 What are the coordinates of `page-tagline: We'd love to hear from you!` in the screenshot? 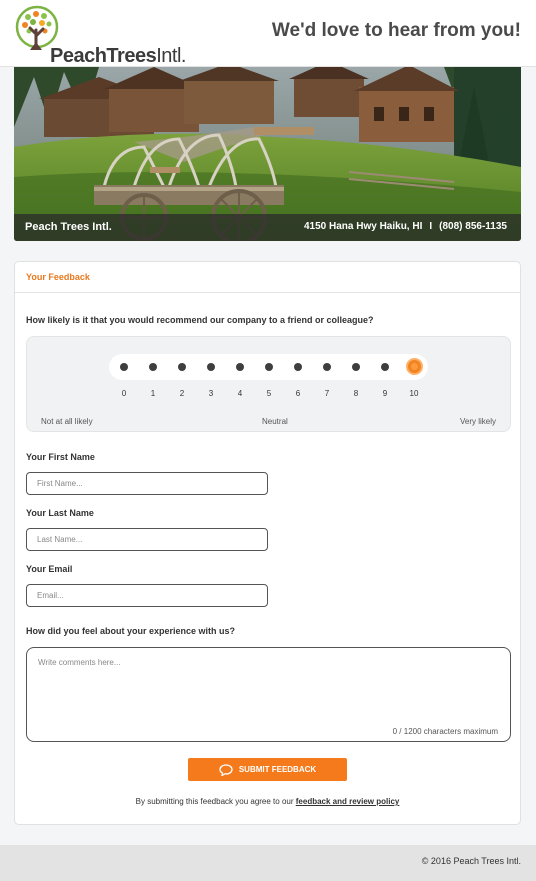 It's located at (396, 30).